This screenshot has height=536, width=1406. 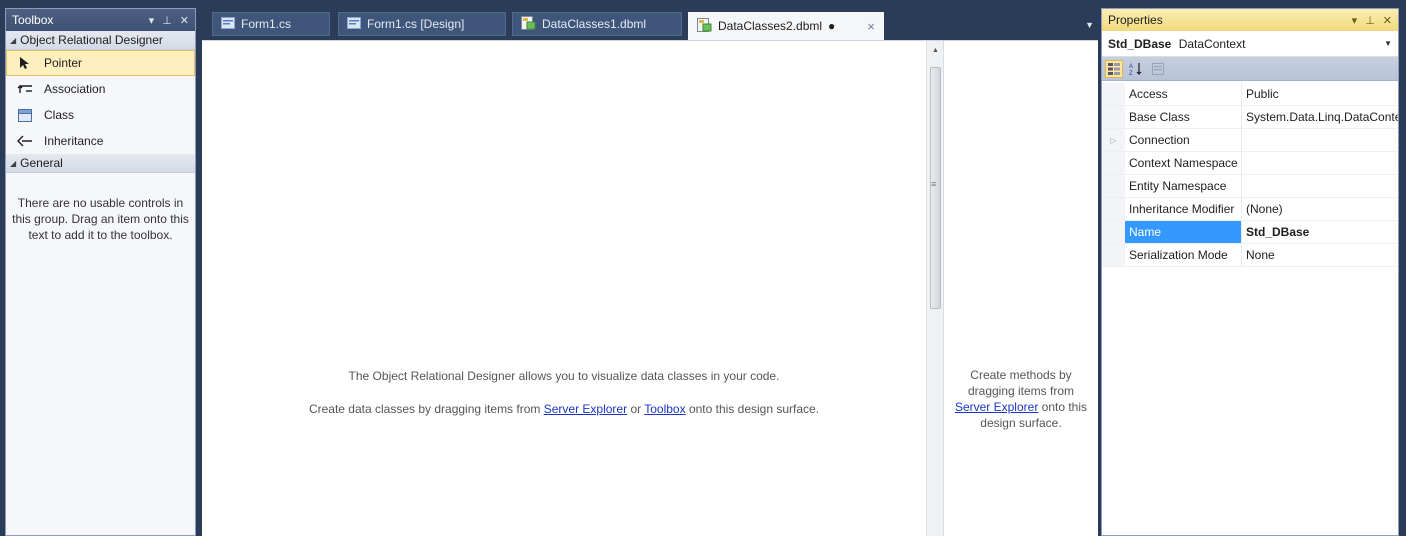 What do you see at coordinates (1183, 209) in the screenshot?
I see `property-name: Inheritance Modifier` at bounding box center [1183, 209].